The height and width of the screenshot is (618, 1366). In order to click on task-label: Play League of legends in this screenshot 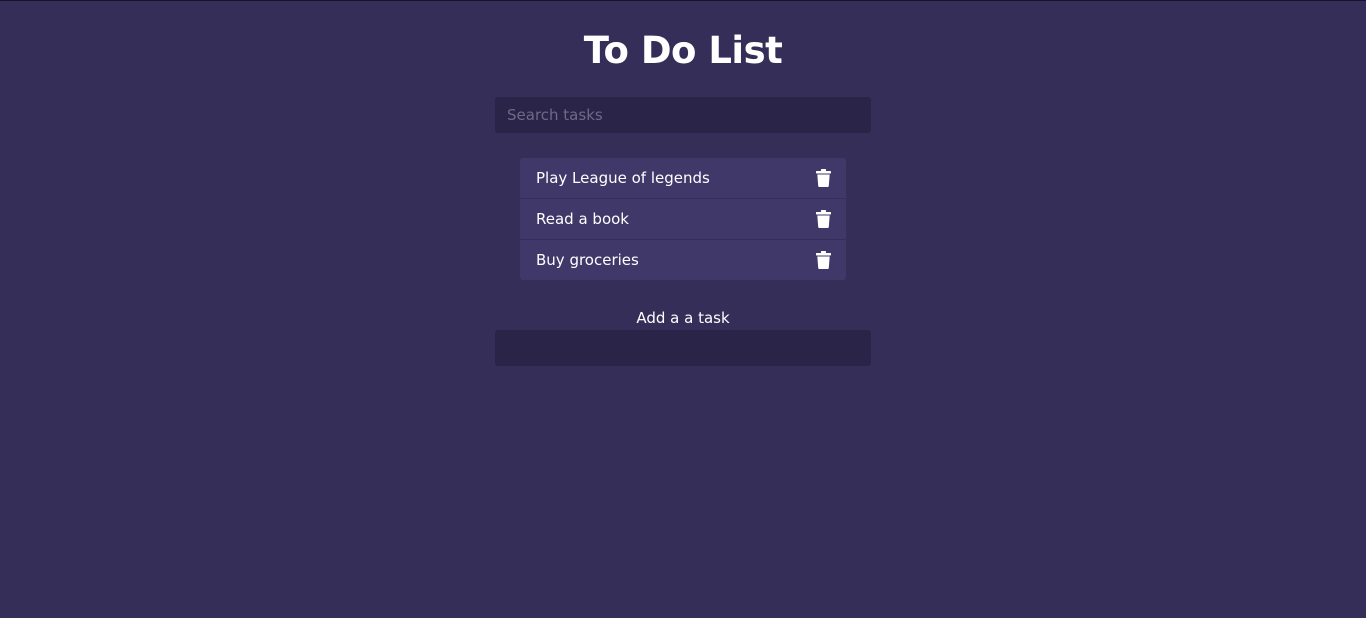, I will do `click(623, 178)`.